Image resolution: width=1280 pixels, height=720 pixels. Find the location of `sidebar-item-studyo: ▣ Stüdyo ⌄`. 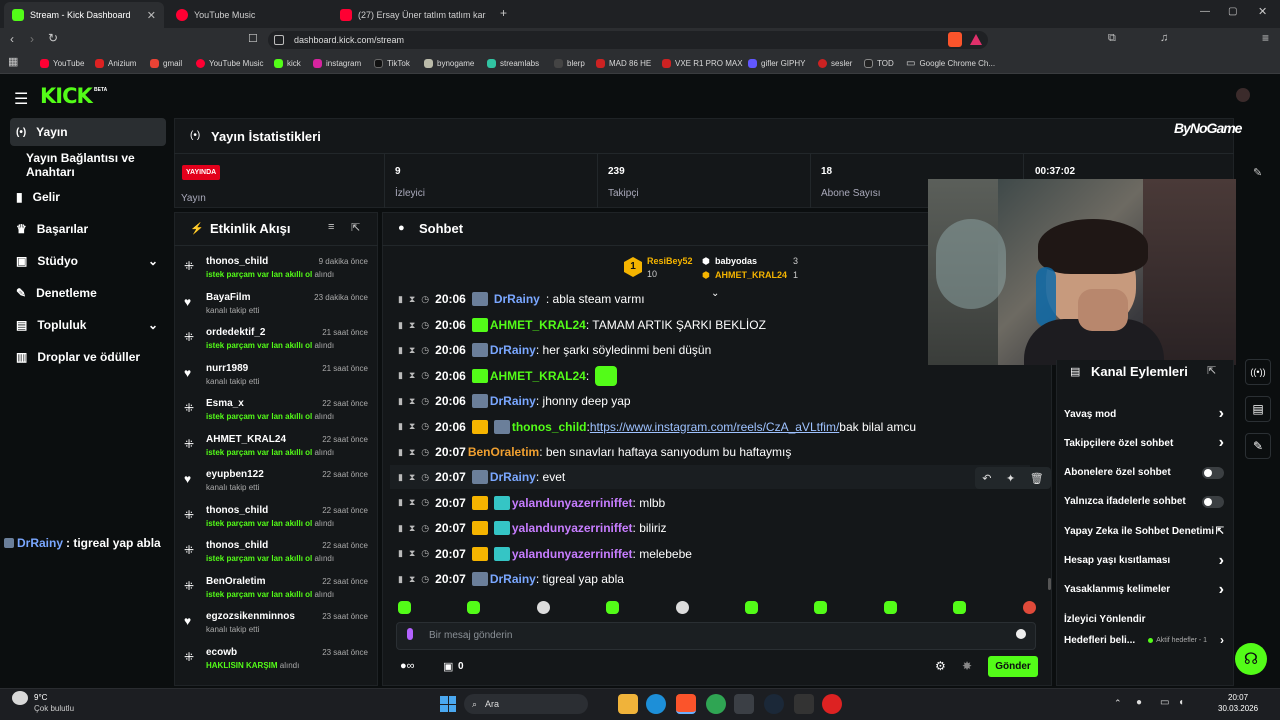

sidebar-item-studyo: ▣ Stüdyo ⌄ is located at coordinates (88, 261).